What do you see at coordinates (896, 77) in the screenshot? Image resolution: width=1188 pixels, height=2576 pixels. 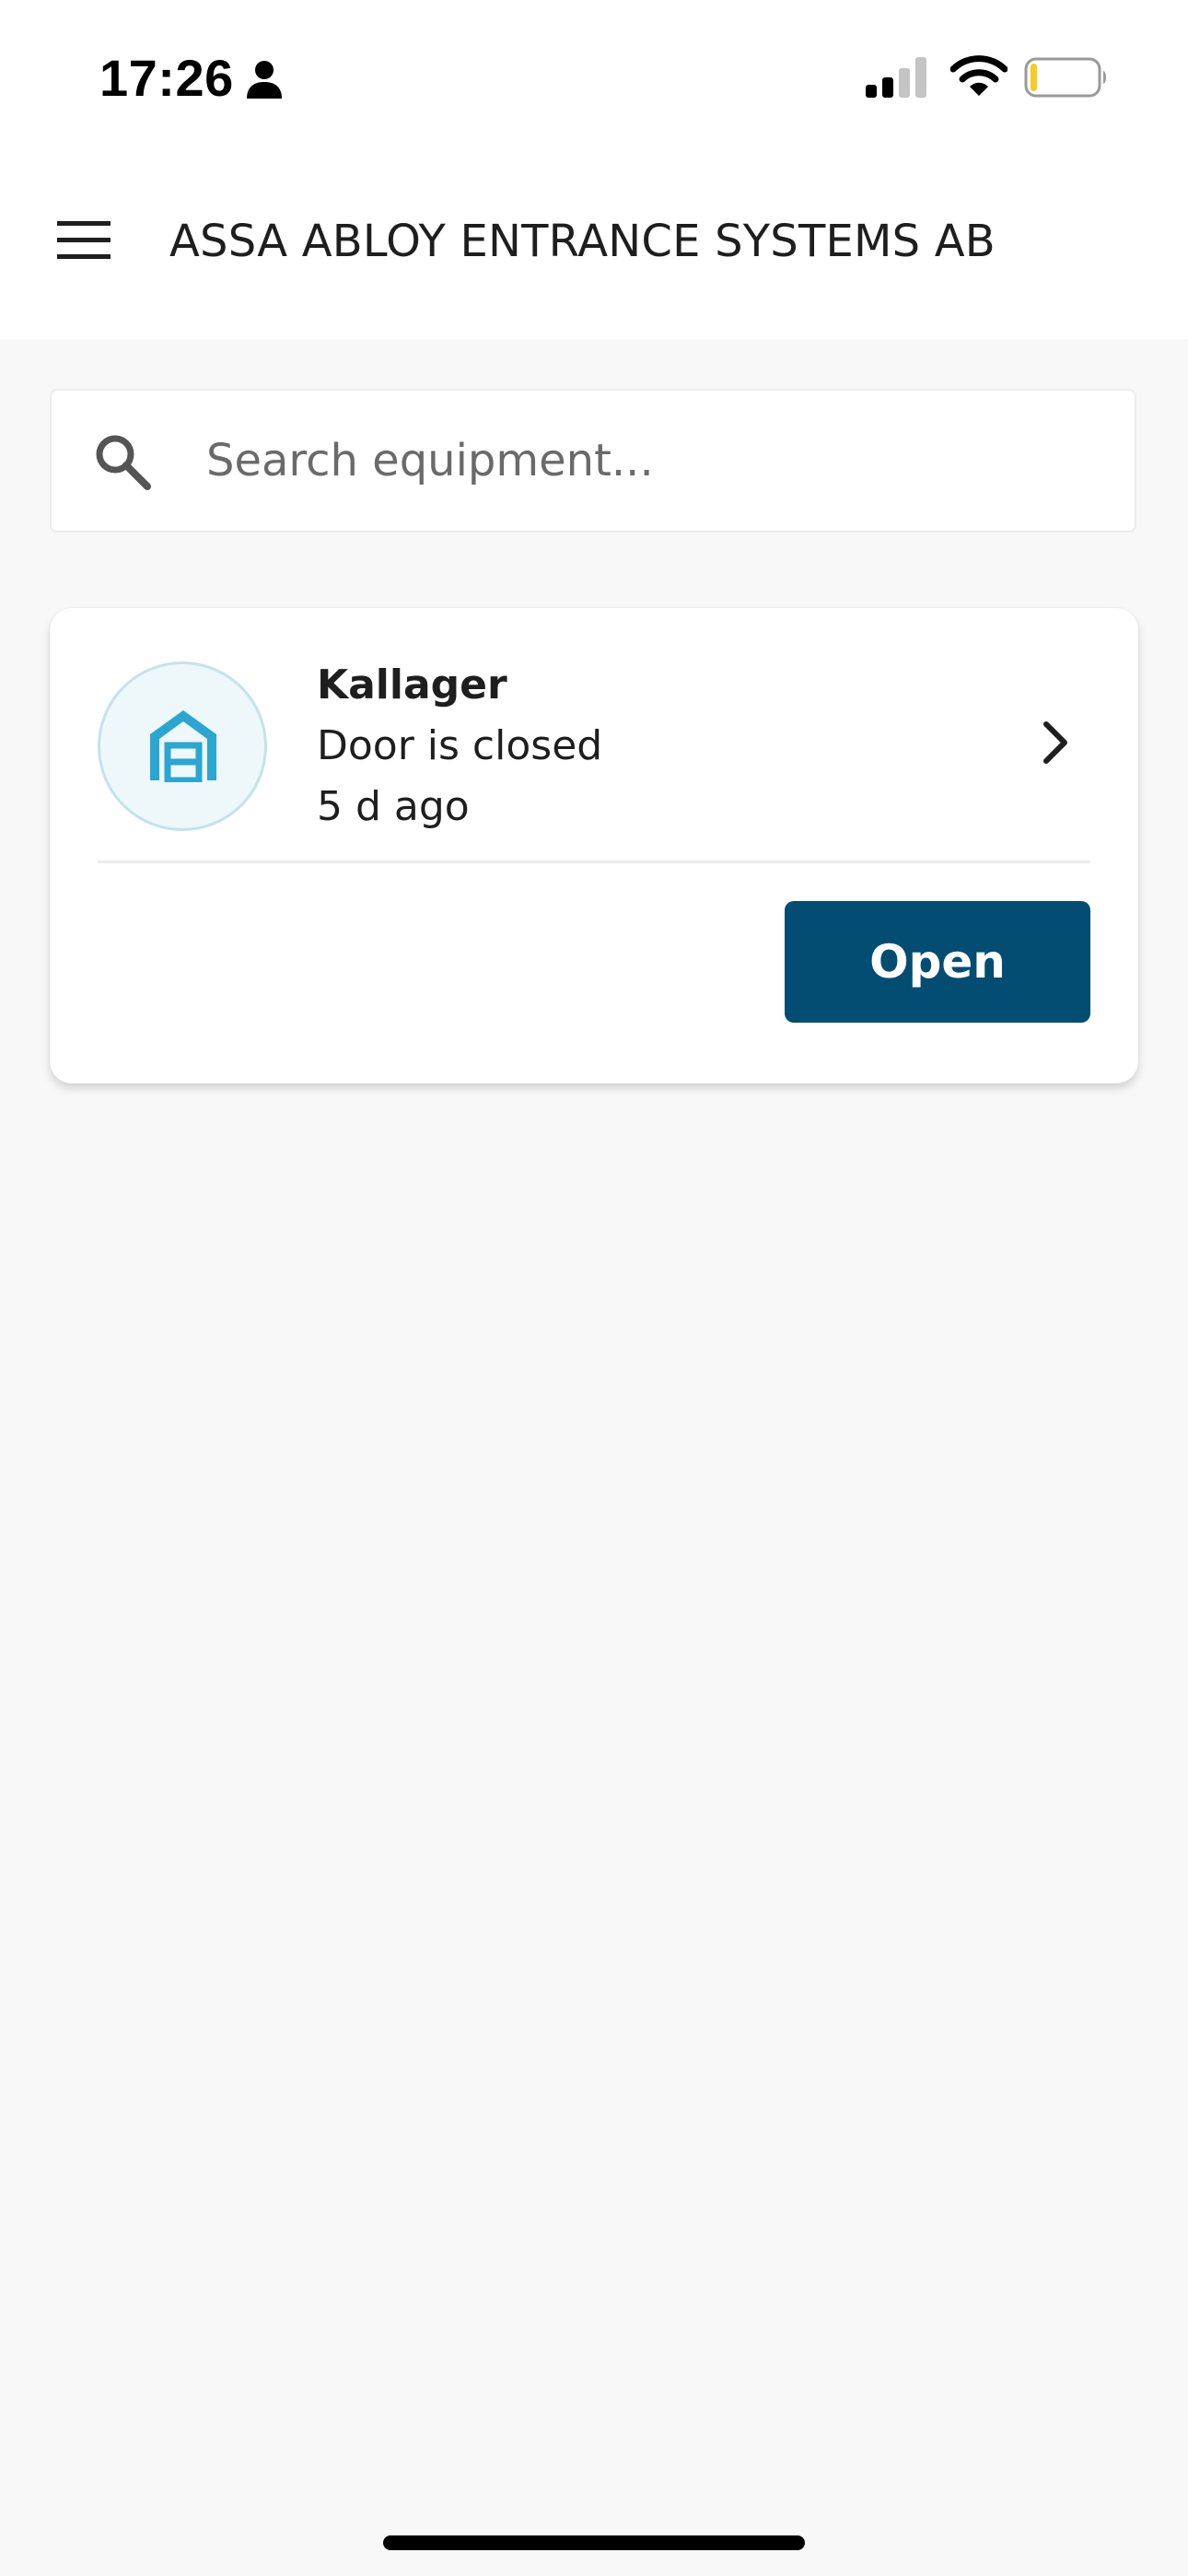 I see `cellular-signal-icon` at bounding box center [896, 77].